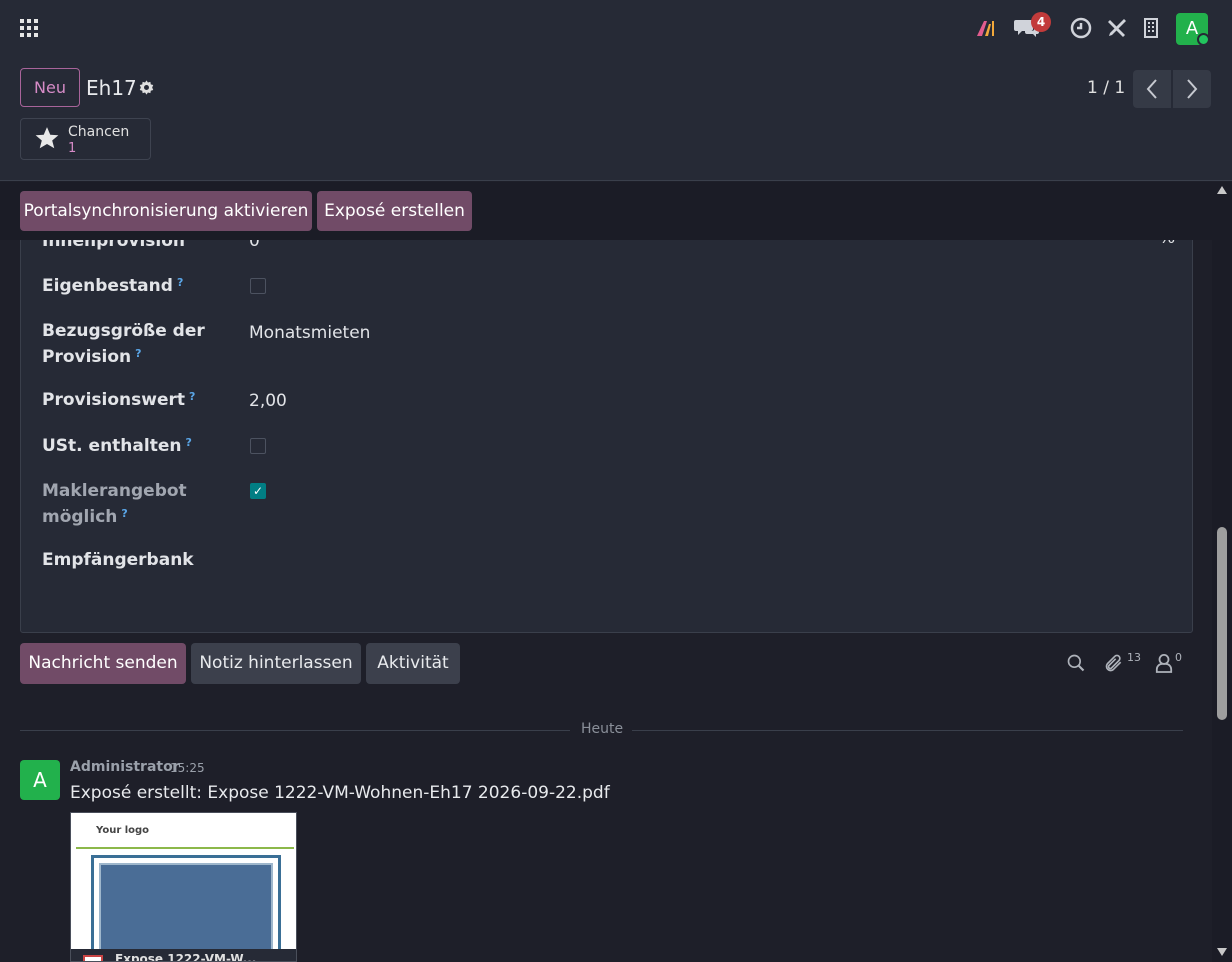 The height and width of the screenshot is (962, 1232). I want to click on attachment-logo-text: Your logo, so click(123, 830).